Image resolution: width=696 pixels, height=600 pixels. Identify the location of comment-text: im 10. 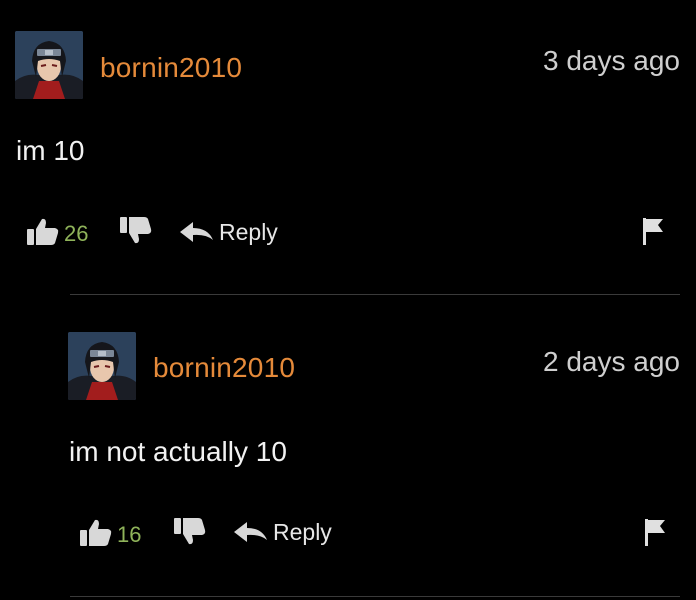
(50, 150).